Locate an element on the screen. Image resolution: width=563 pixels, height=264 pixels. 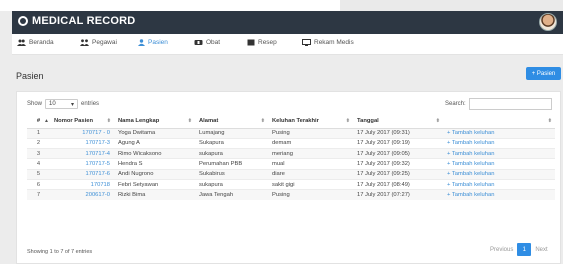
previous-button: Previous is located at coordinates (501, 250).